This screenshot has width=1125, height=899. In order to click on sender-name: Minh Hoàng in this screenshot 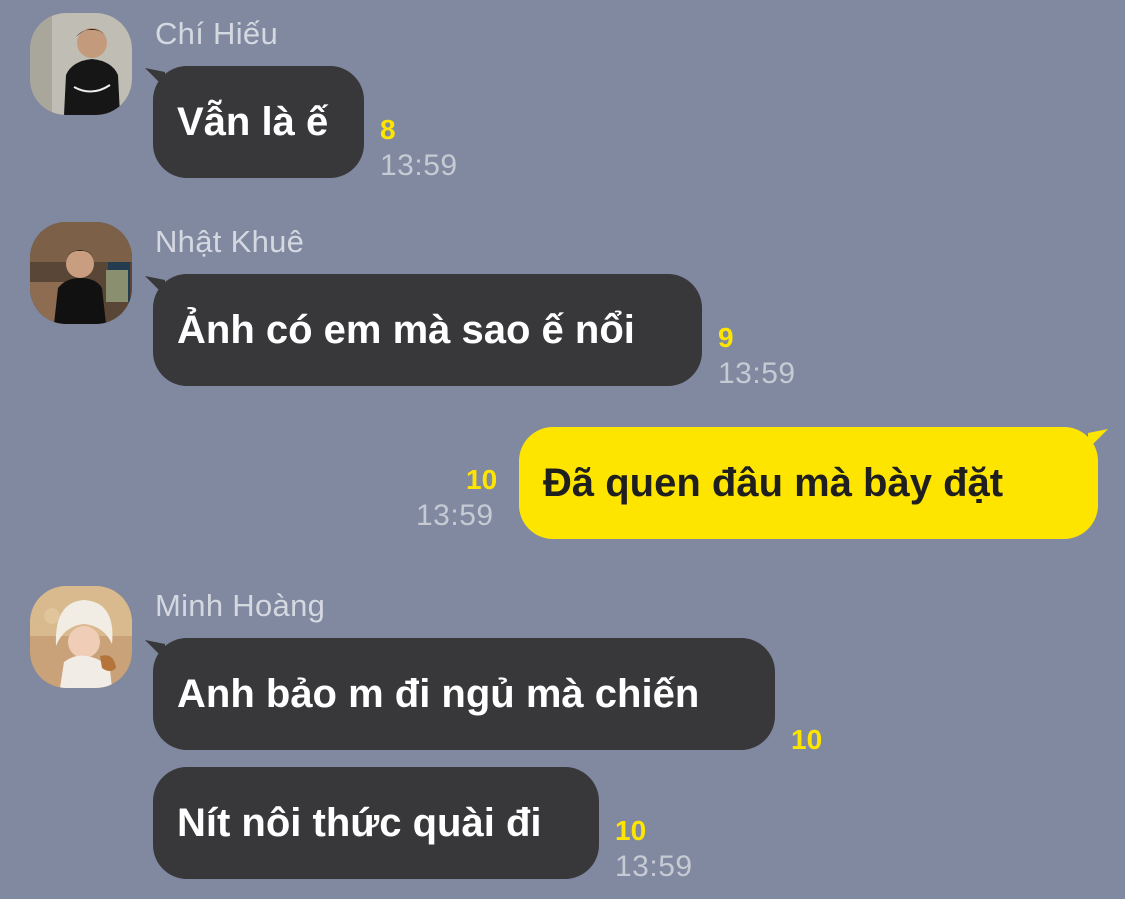, I will do `click(240, 605)`.